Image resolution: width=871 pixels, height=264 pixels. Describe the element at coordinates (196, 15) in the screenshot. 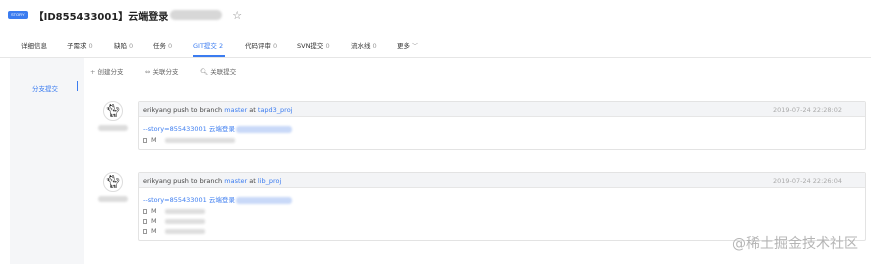

I see `blurred-title-suffix` at that location.